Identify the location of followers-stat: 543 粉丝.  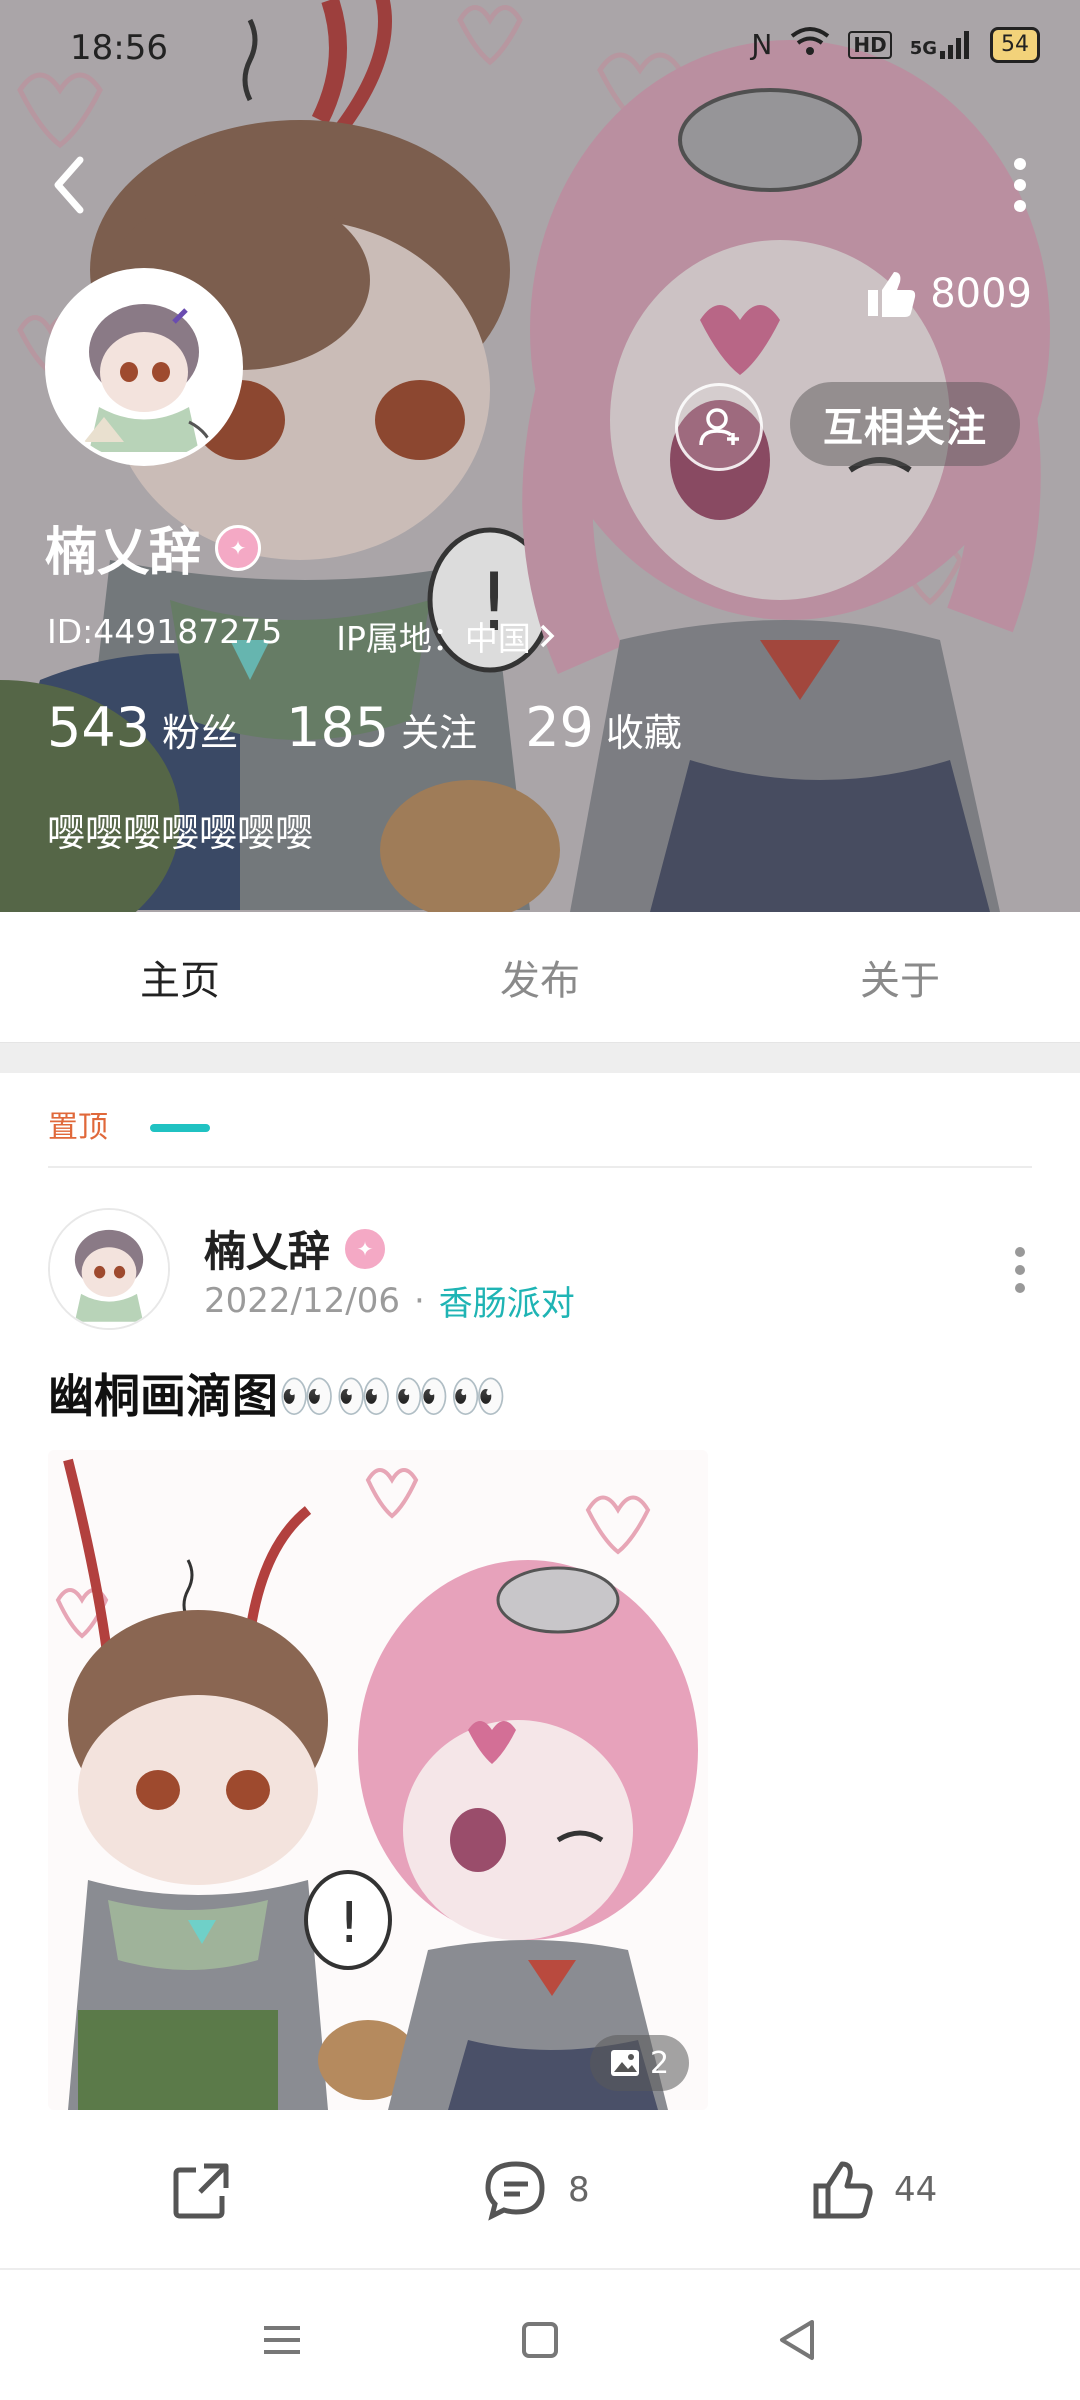
(142, 727).